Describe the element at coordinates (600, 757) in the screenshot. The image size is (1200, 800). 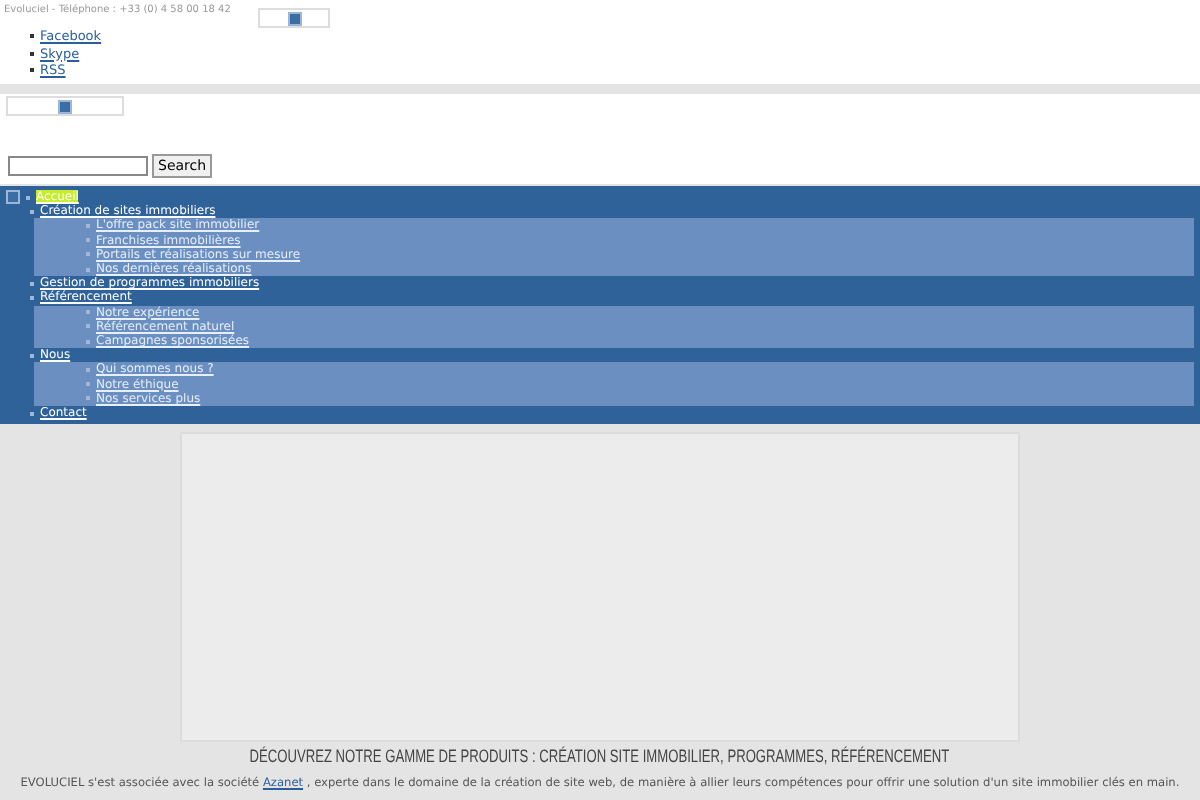
I see `section-heading: DÉCOUVREZ NOTRE GAMME DE PRODUITS : CRÉATION SITE IMMOBILIER, PROGRAMMES, RÉFÉRENCEMENT` at that location.